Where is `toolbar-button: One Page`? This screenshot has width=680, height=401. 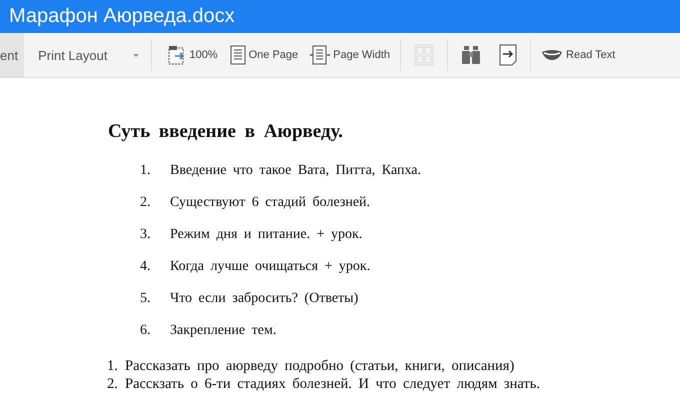
toolbar-button: One Page is located at coordinates (264, 55).